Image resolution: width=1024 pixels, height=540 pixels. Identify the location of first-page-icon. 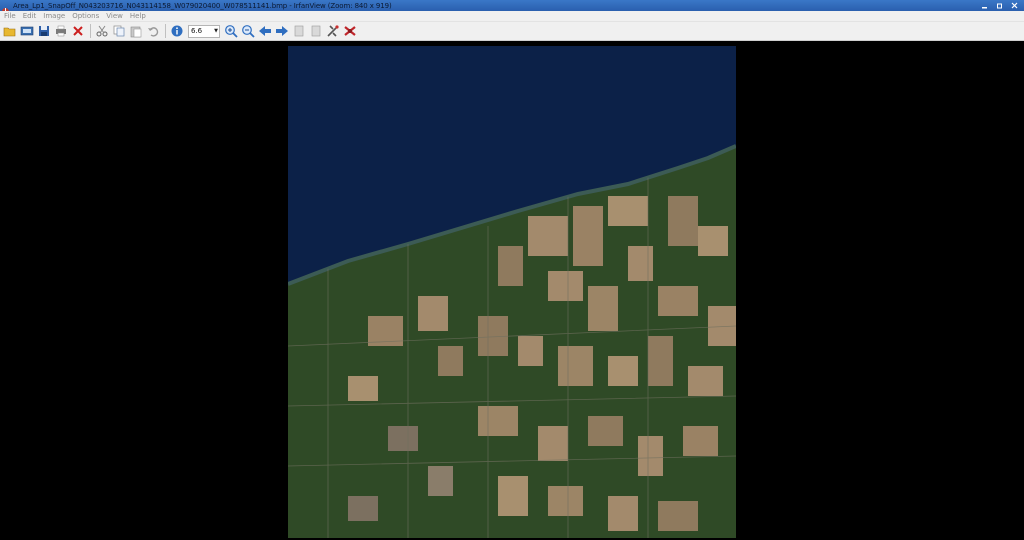
(299, 31).